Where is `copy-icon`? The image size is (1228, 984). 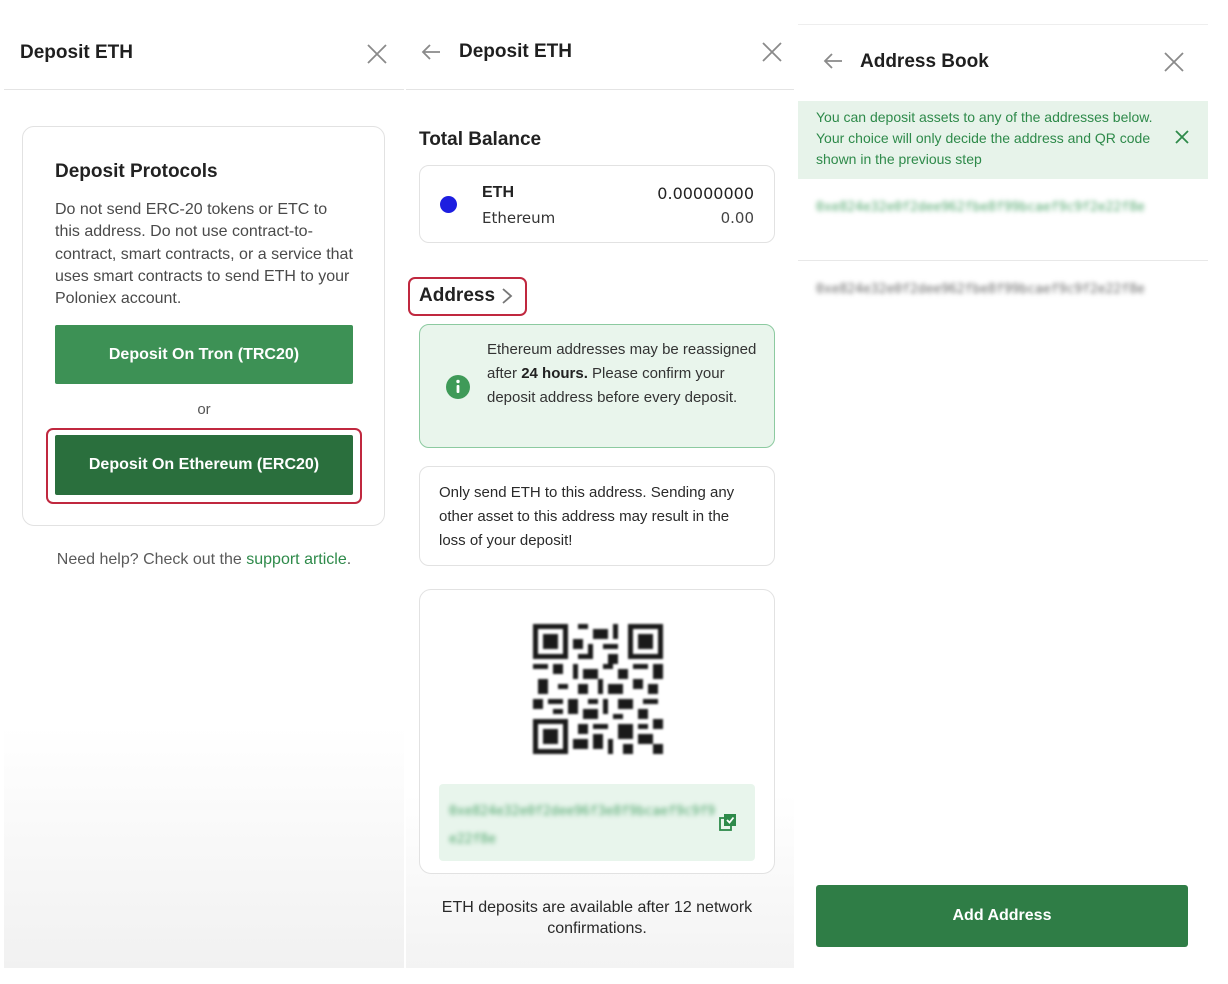 copy-icon is located at coordinates (728, 822).